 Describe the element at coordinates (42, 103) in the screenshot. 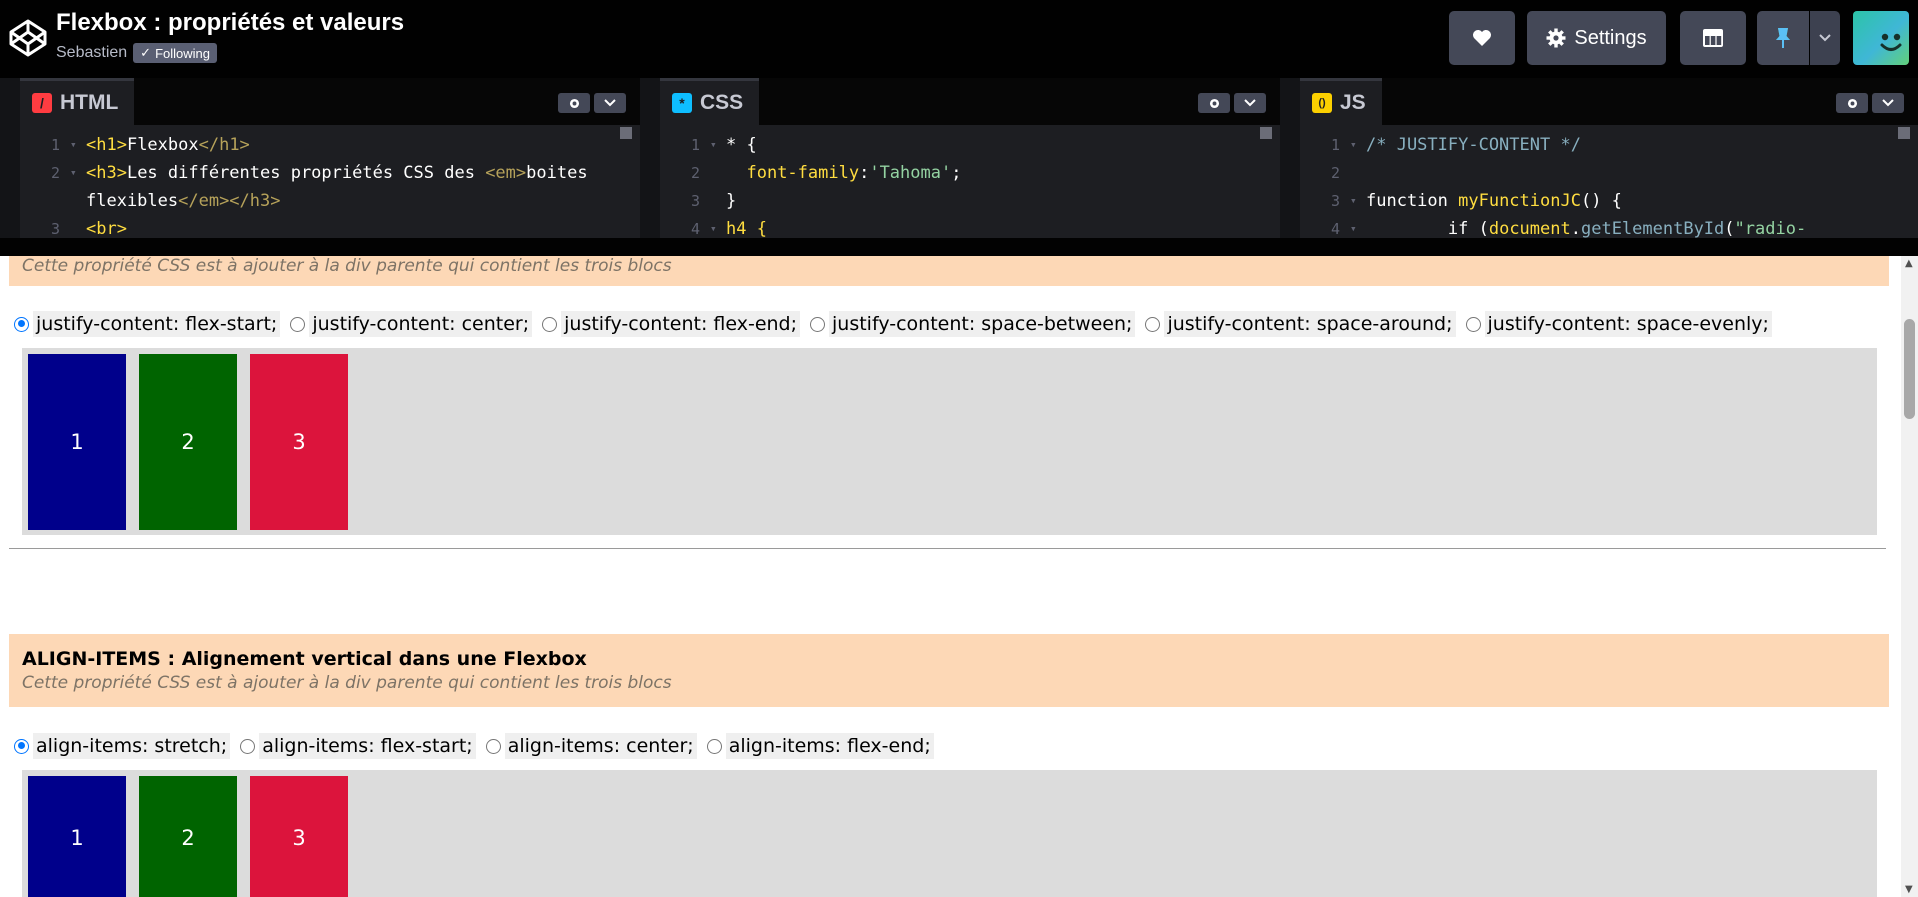

I see `html-badge-icon: /` at that location.